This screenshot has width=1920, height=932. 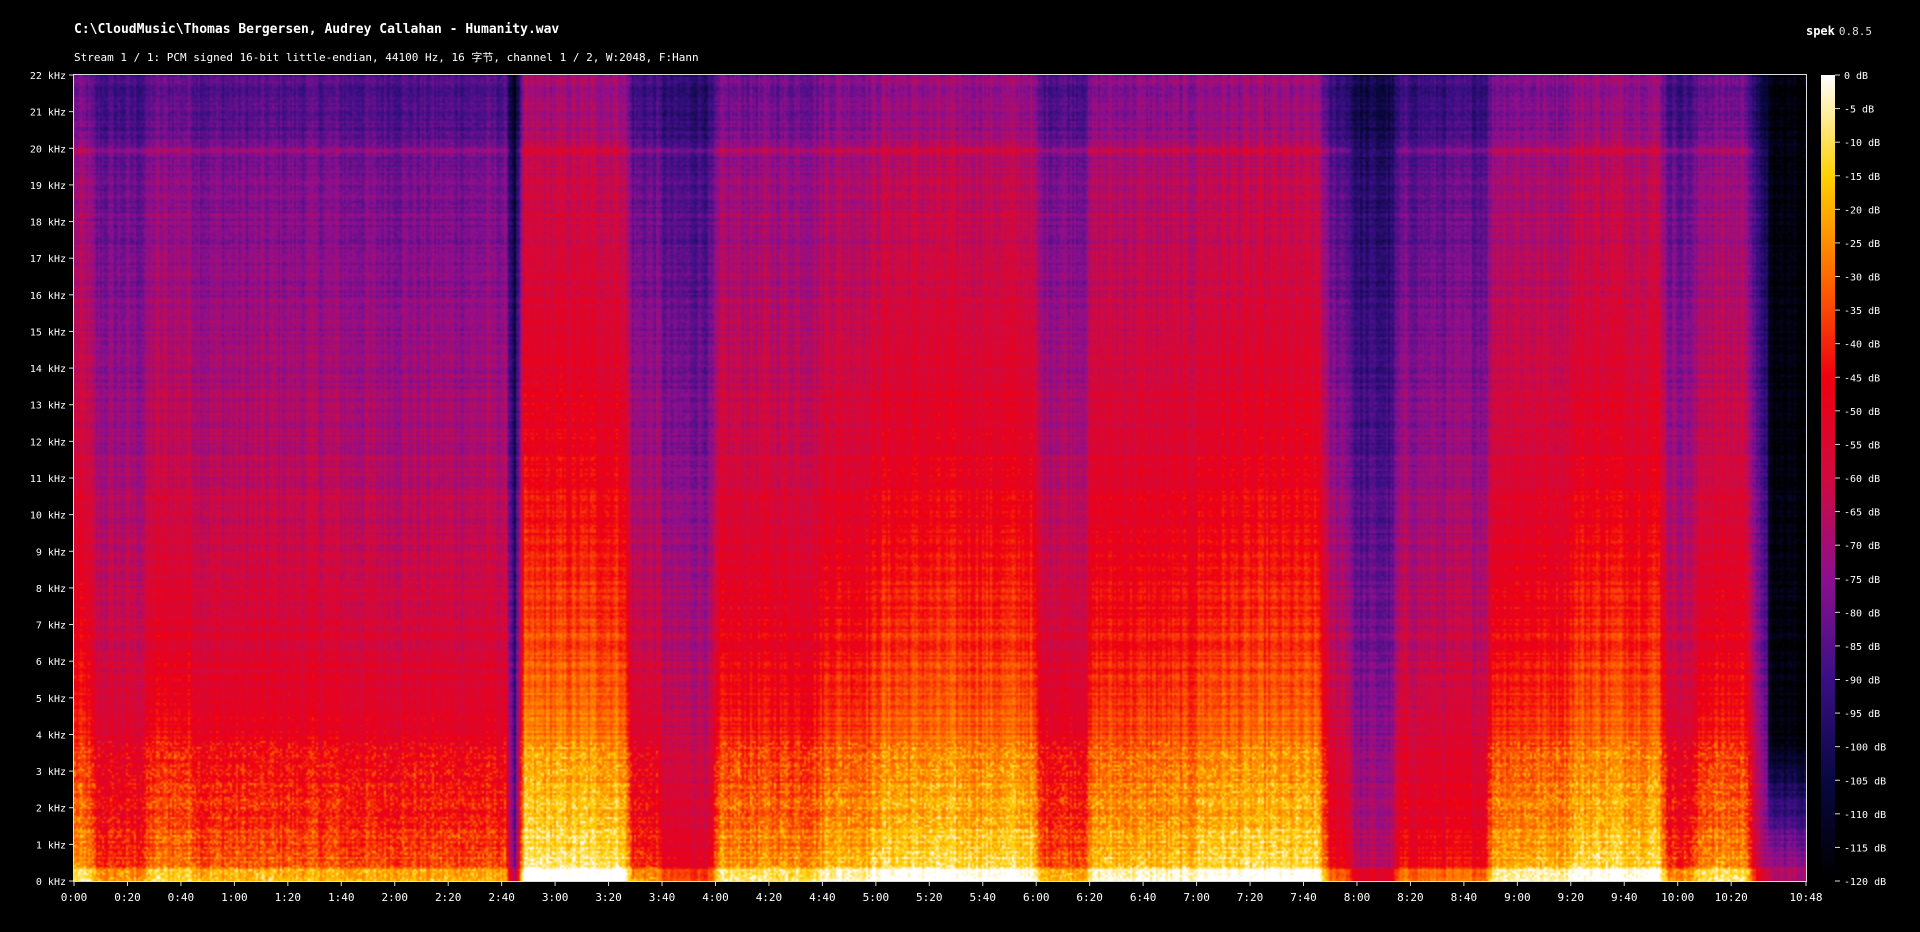 What do you see at coordinates (1089, 897) in the screenshot?
I see `x-tick-label: 6:20` at bounding box center [1089, 897].